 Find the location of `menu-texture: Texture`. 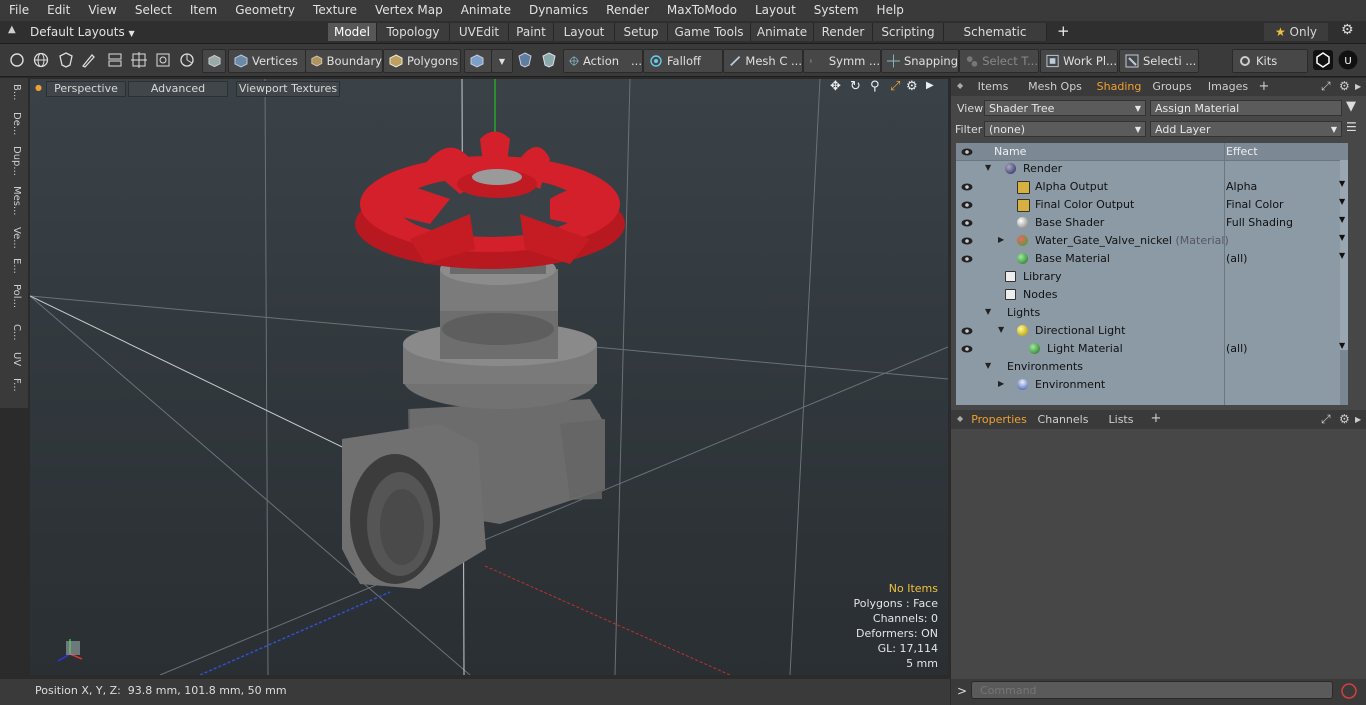

menu-texture: Texture is located at coordinates (335, 10).